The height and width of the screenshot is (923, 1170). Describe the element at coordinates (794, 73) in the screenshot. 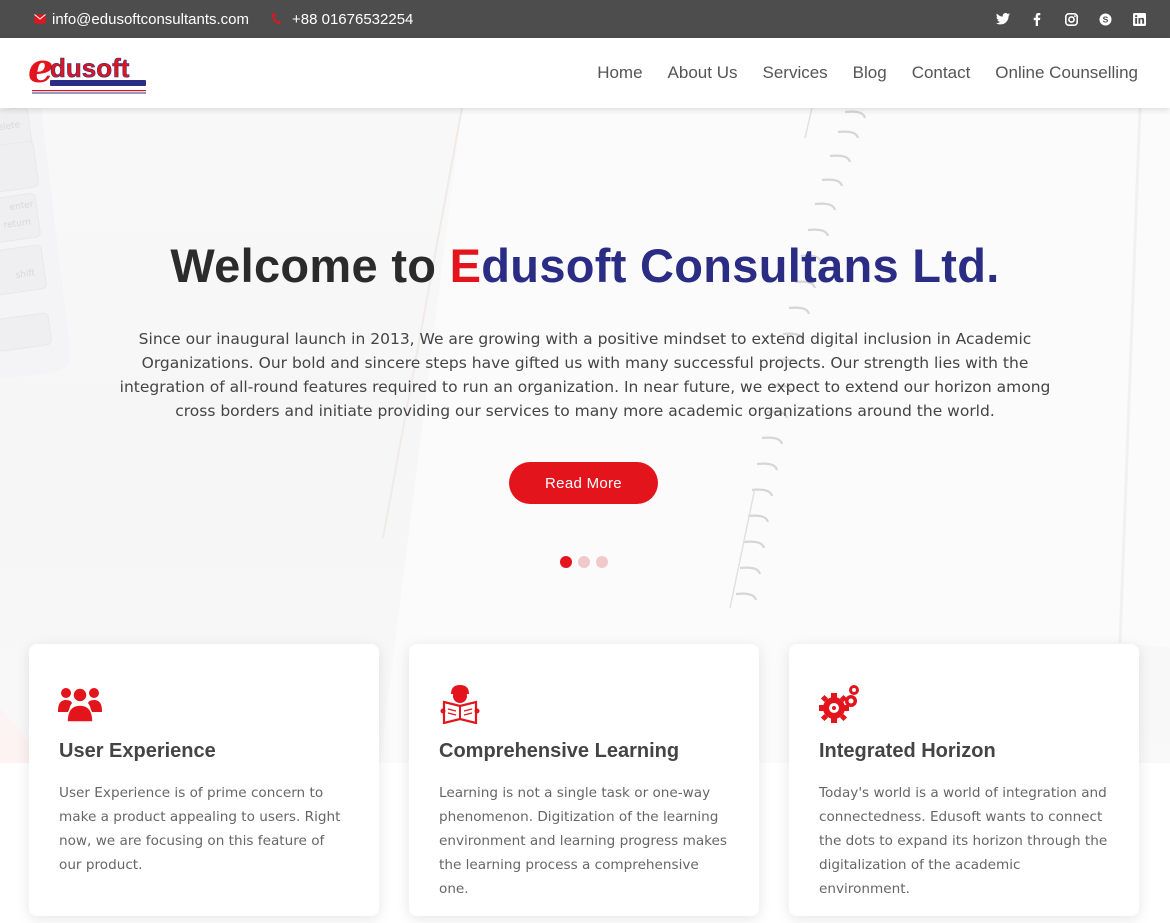

I see `nav-services: Services` at that location.